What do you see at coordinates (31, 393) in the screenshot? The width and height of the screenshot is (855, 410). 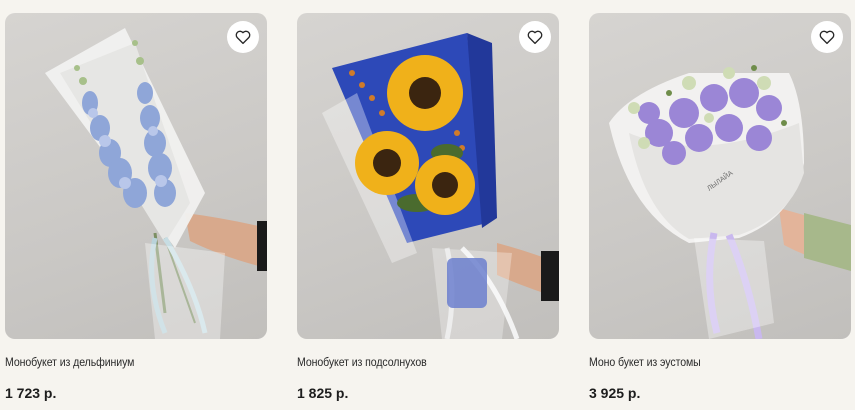 I see `product-price: 1 723 р.` at bounding box center [31, 393].